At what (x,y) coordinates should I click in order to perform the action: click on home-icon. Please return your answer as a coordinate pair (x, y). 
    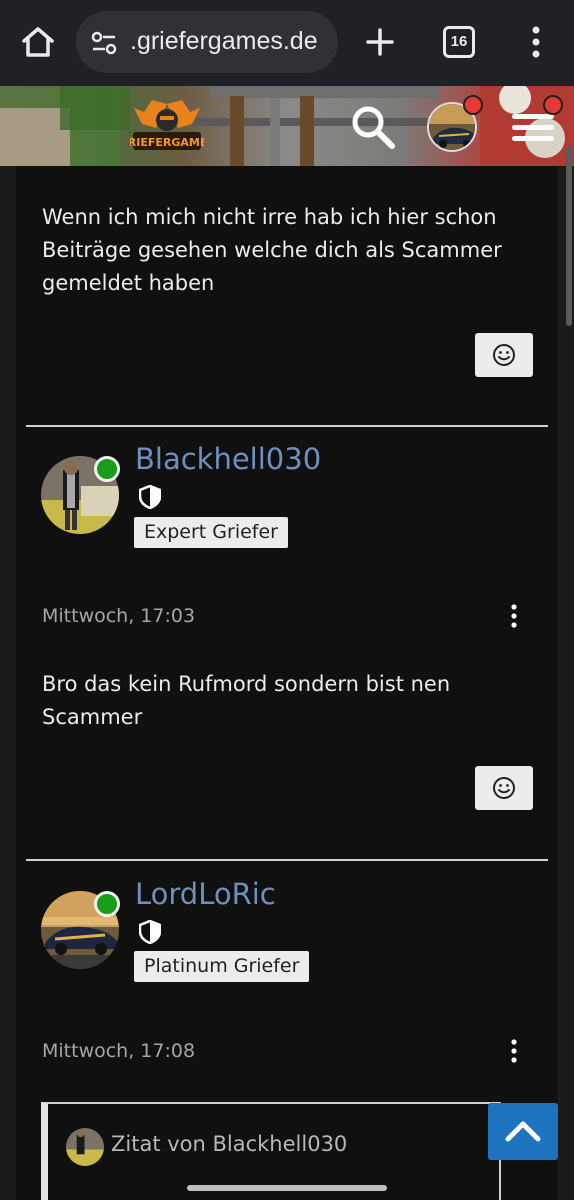
    Looking at the image, I should click on (38, 42).